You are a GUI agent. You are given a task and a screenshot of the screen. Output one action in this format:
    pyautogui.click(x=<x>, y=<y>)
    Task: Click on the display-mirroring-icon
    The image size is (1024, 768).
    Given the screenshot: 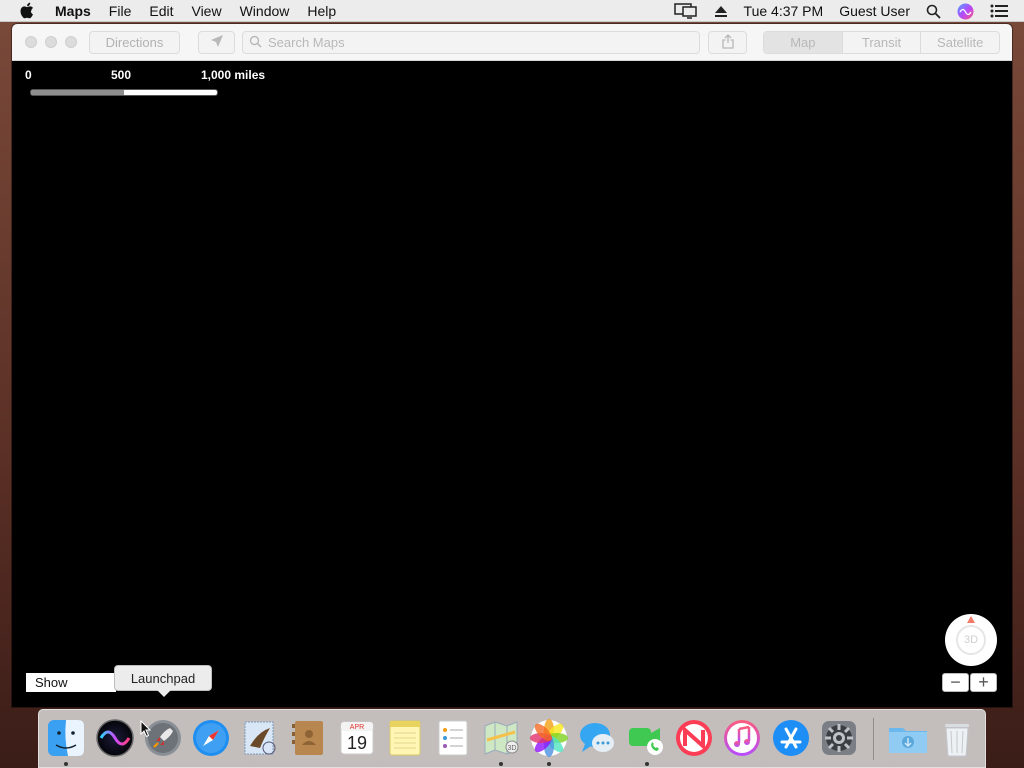 What is the action you would take?
    pyautogui.click(x=685, y=11)
    